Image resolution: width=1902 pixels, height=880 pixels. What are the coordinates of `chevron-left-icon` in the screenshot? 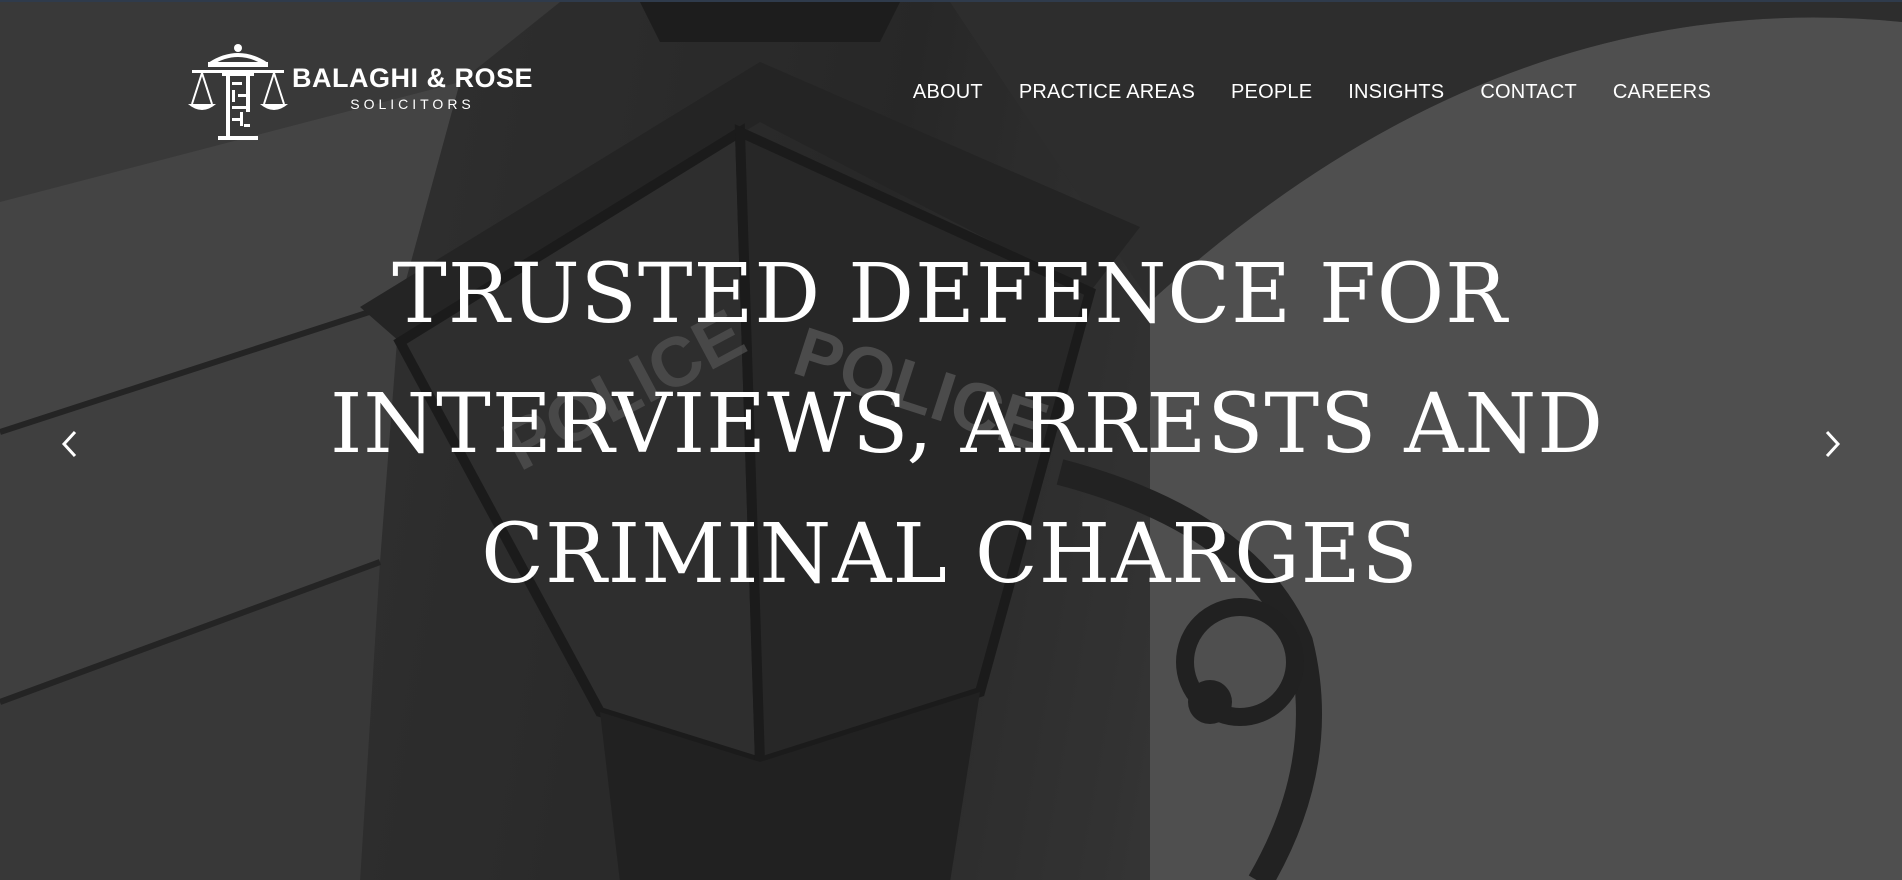 It's located at (69, 444).